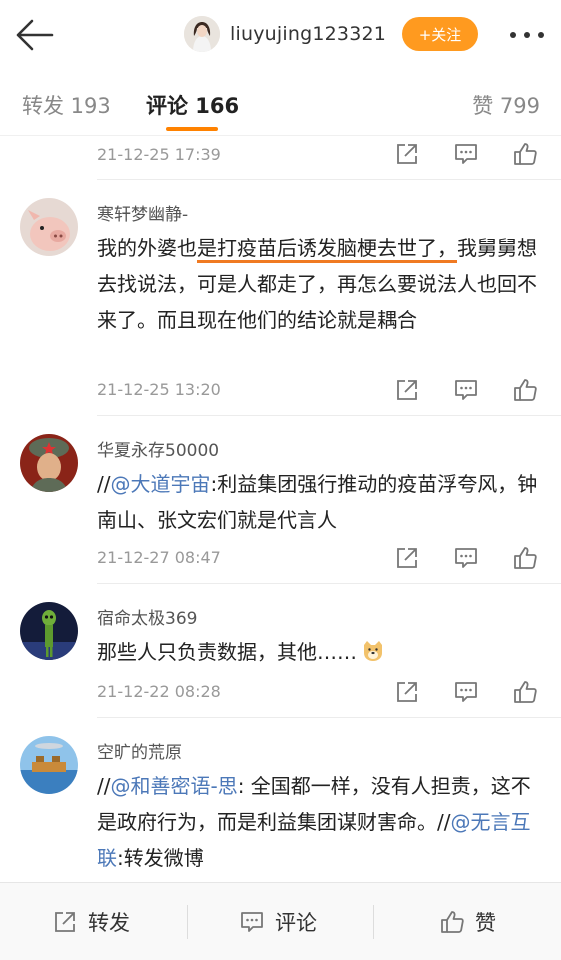 This screenshot has width=561, height=960. I want to click on active-tab-indicator, so click(192, 129).